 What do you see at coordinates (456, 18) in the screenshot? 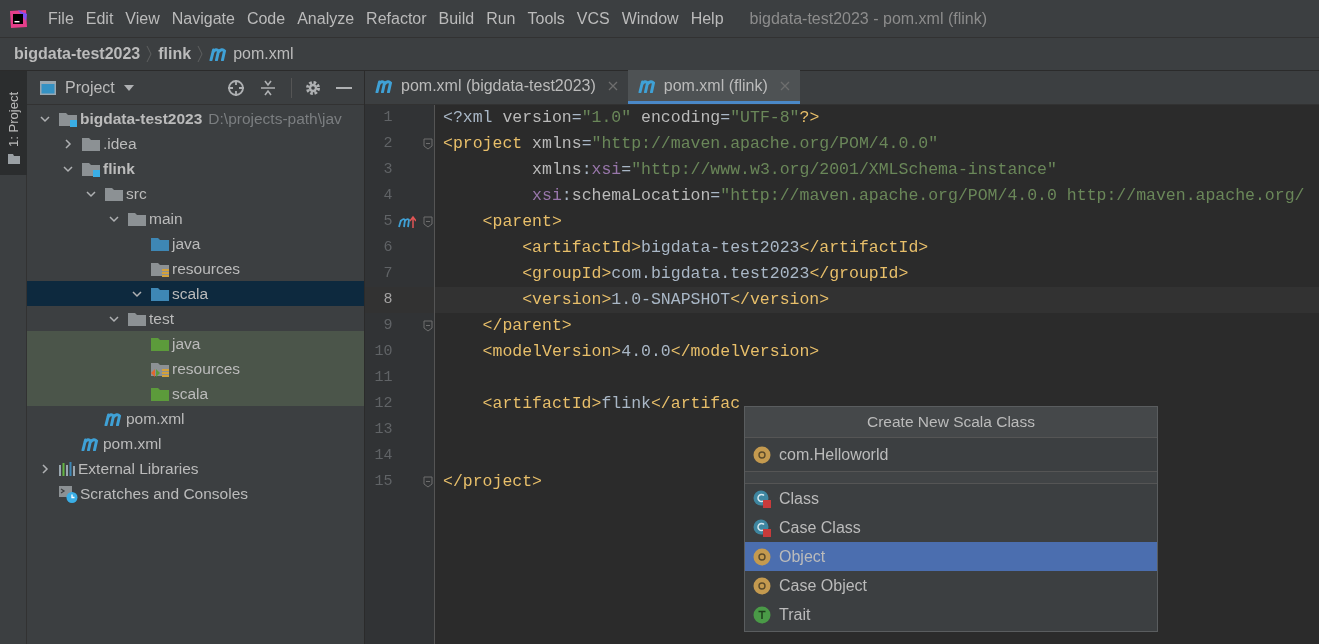
I see `menu-item: Build` at bounding box center [456, 18].